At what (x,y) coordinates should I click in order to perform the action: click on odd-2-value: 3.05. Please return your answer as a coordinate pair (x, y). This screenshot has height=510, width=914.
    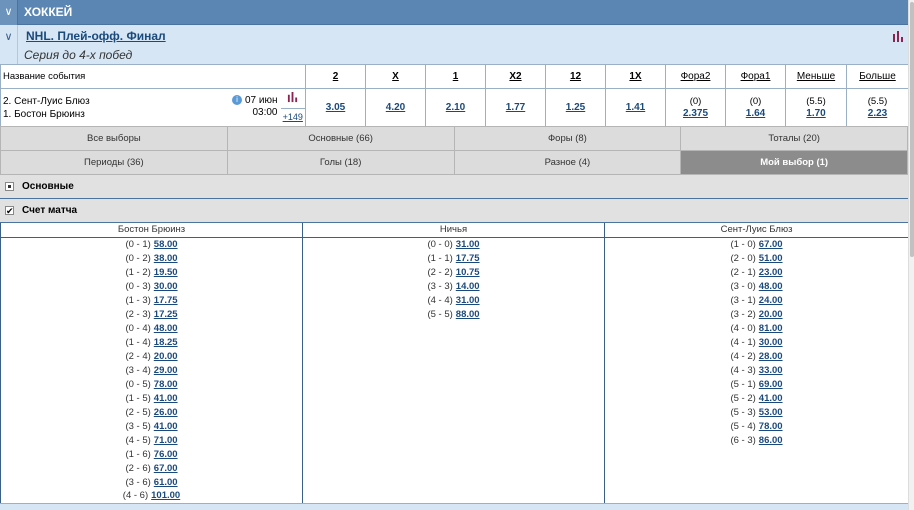
    Looking at the image, I should click on (335, 107).